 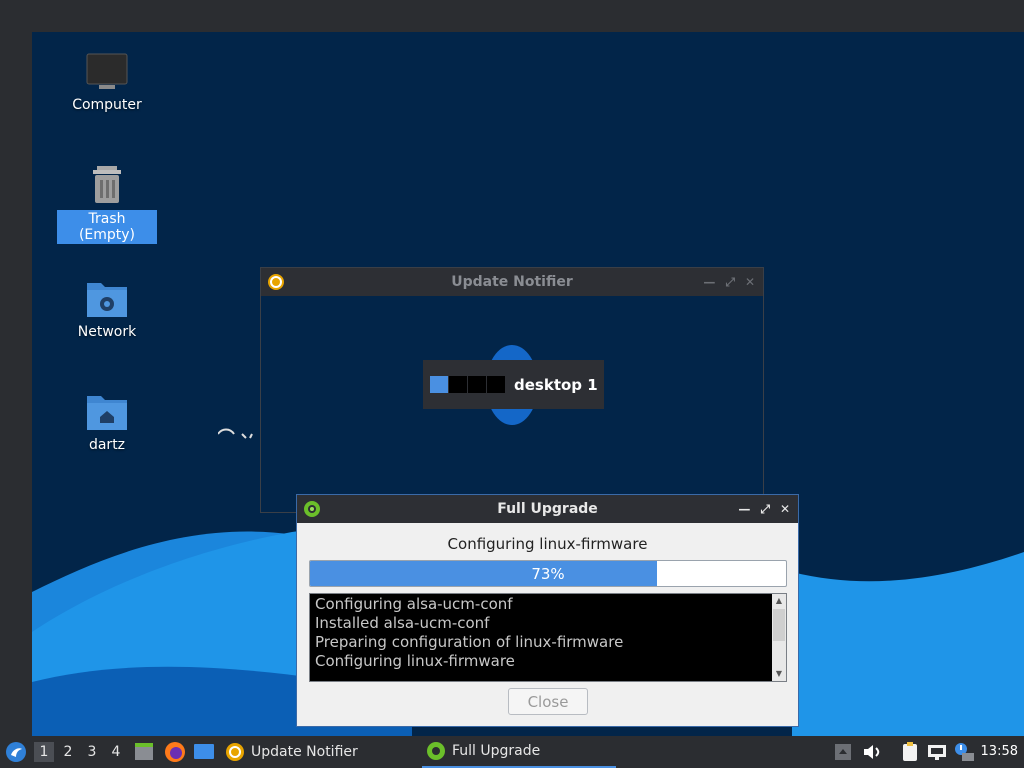 I want to click on status-text: Configuring linux-firmware, so click(x=547, y=544).